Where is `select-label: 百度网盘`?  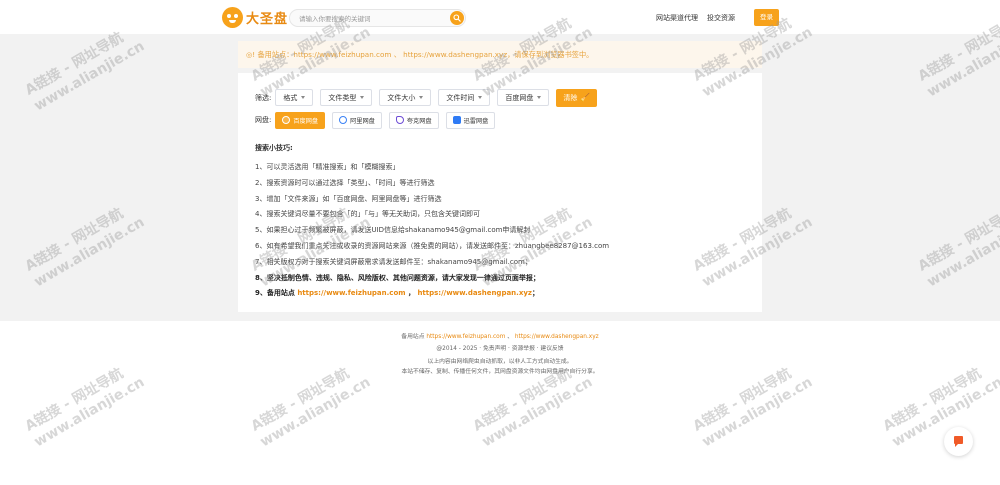
select-label: 百度网盘 is located at coordinates (519, 97).